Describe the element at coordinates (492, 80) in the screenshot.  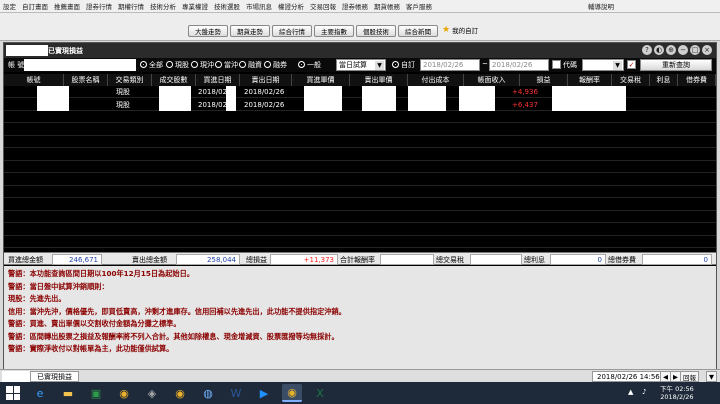
I see `column-header: 帳面收入` at that location.